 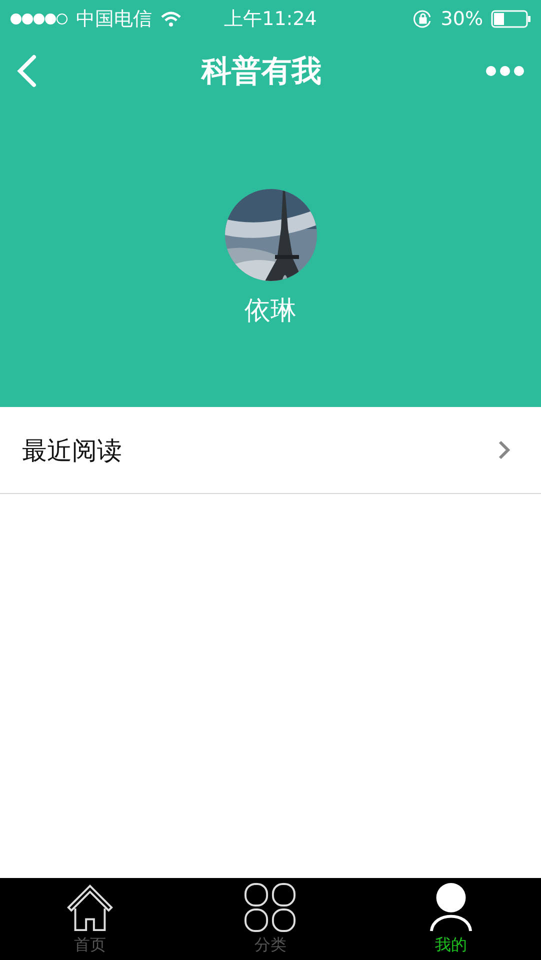 I want to click on chevron-right-icon, so click(x=504, y=450).